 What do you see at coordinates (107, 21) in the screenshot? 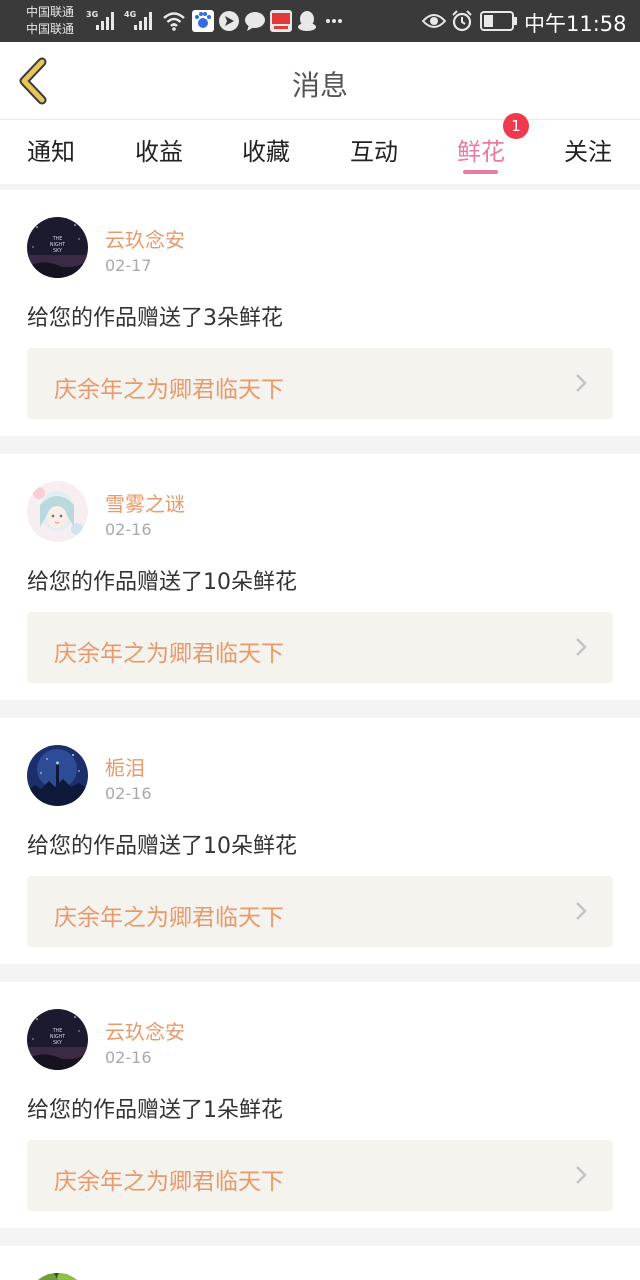
I see `signal-icon` at bounding box center [107, 21].